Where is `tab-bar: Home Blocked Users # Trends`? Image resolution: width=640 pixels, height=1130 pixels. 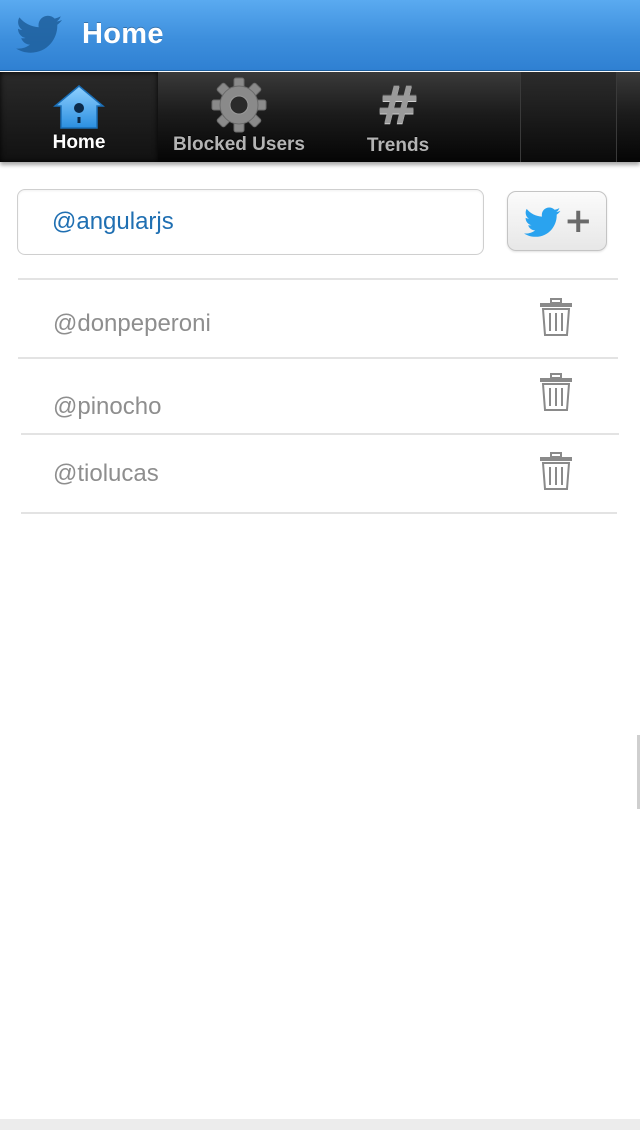 tab-bar: Home Blocked Users # Trends is located at coordinates (320, 117).